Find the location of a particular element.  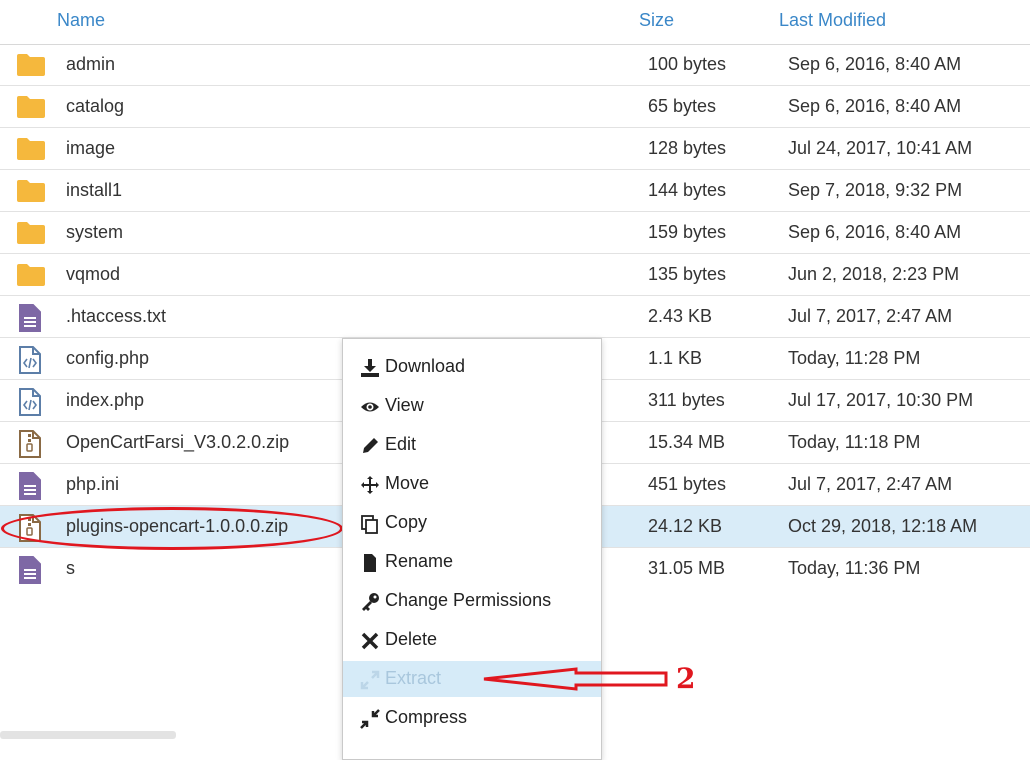

annotation-highlight-ellipse is located at coordinates (172, 528).